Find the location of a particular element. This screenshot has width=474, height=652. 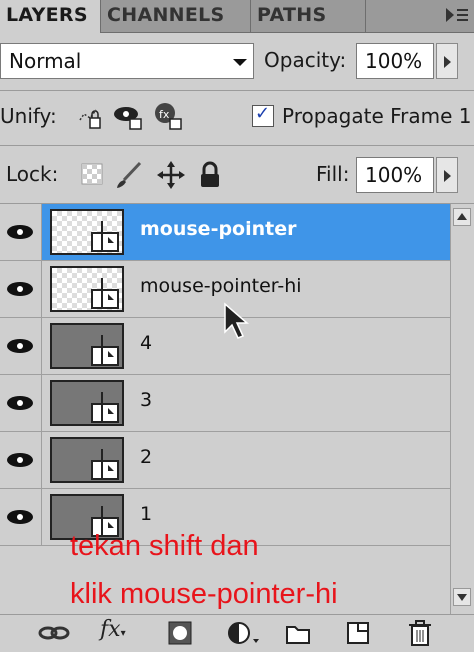

fx-label: fx is located at coordinates (110, 629).